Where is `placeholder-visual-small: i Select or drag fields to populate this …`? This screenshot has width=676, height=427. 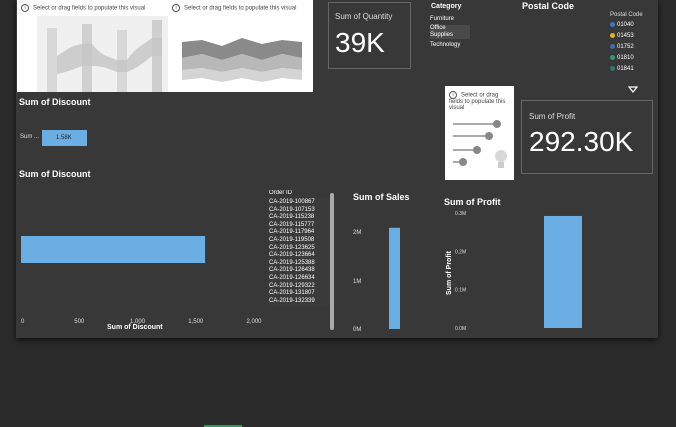
placeholder-visual-small: i Select or drag fields to populate this … is located at coordinates (479, 133).